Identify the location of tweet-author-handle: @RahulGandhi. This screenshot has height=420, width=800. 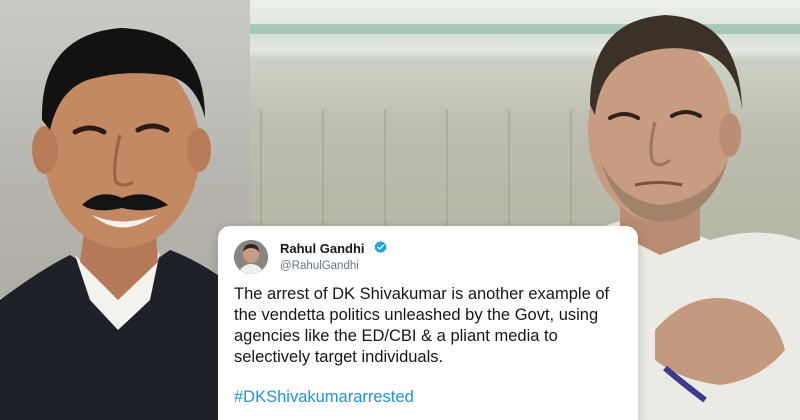
(319, 266).